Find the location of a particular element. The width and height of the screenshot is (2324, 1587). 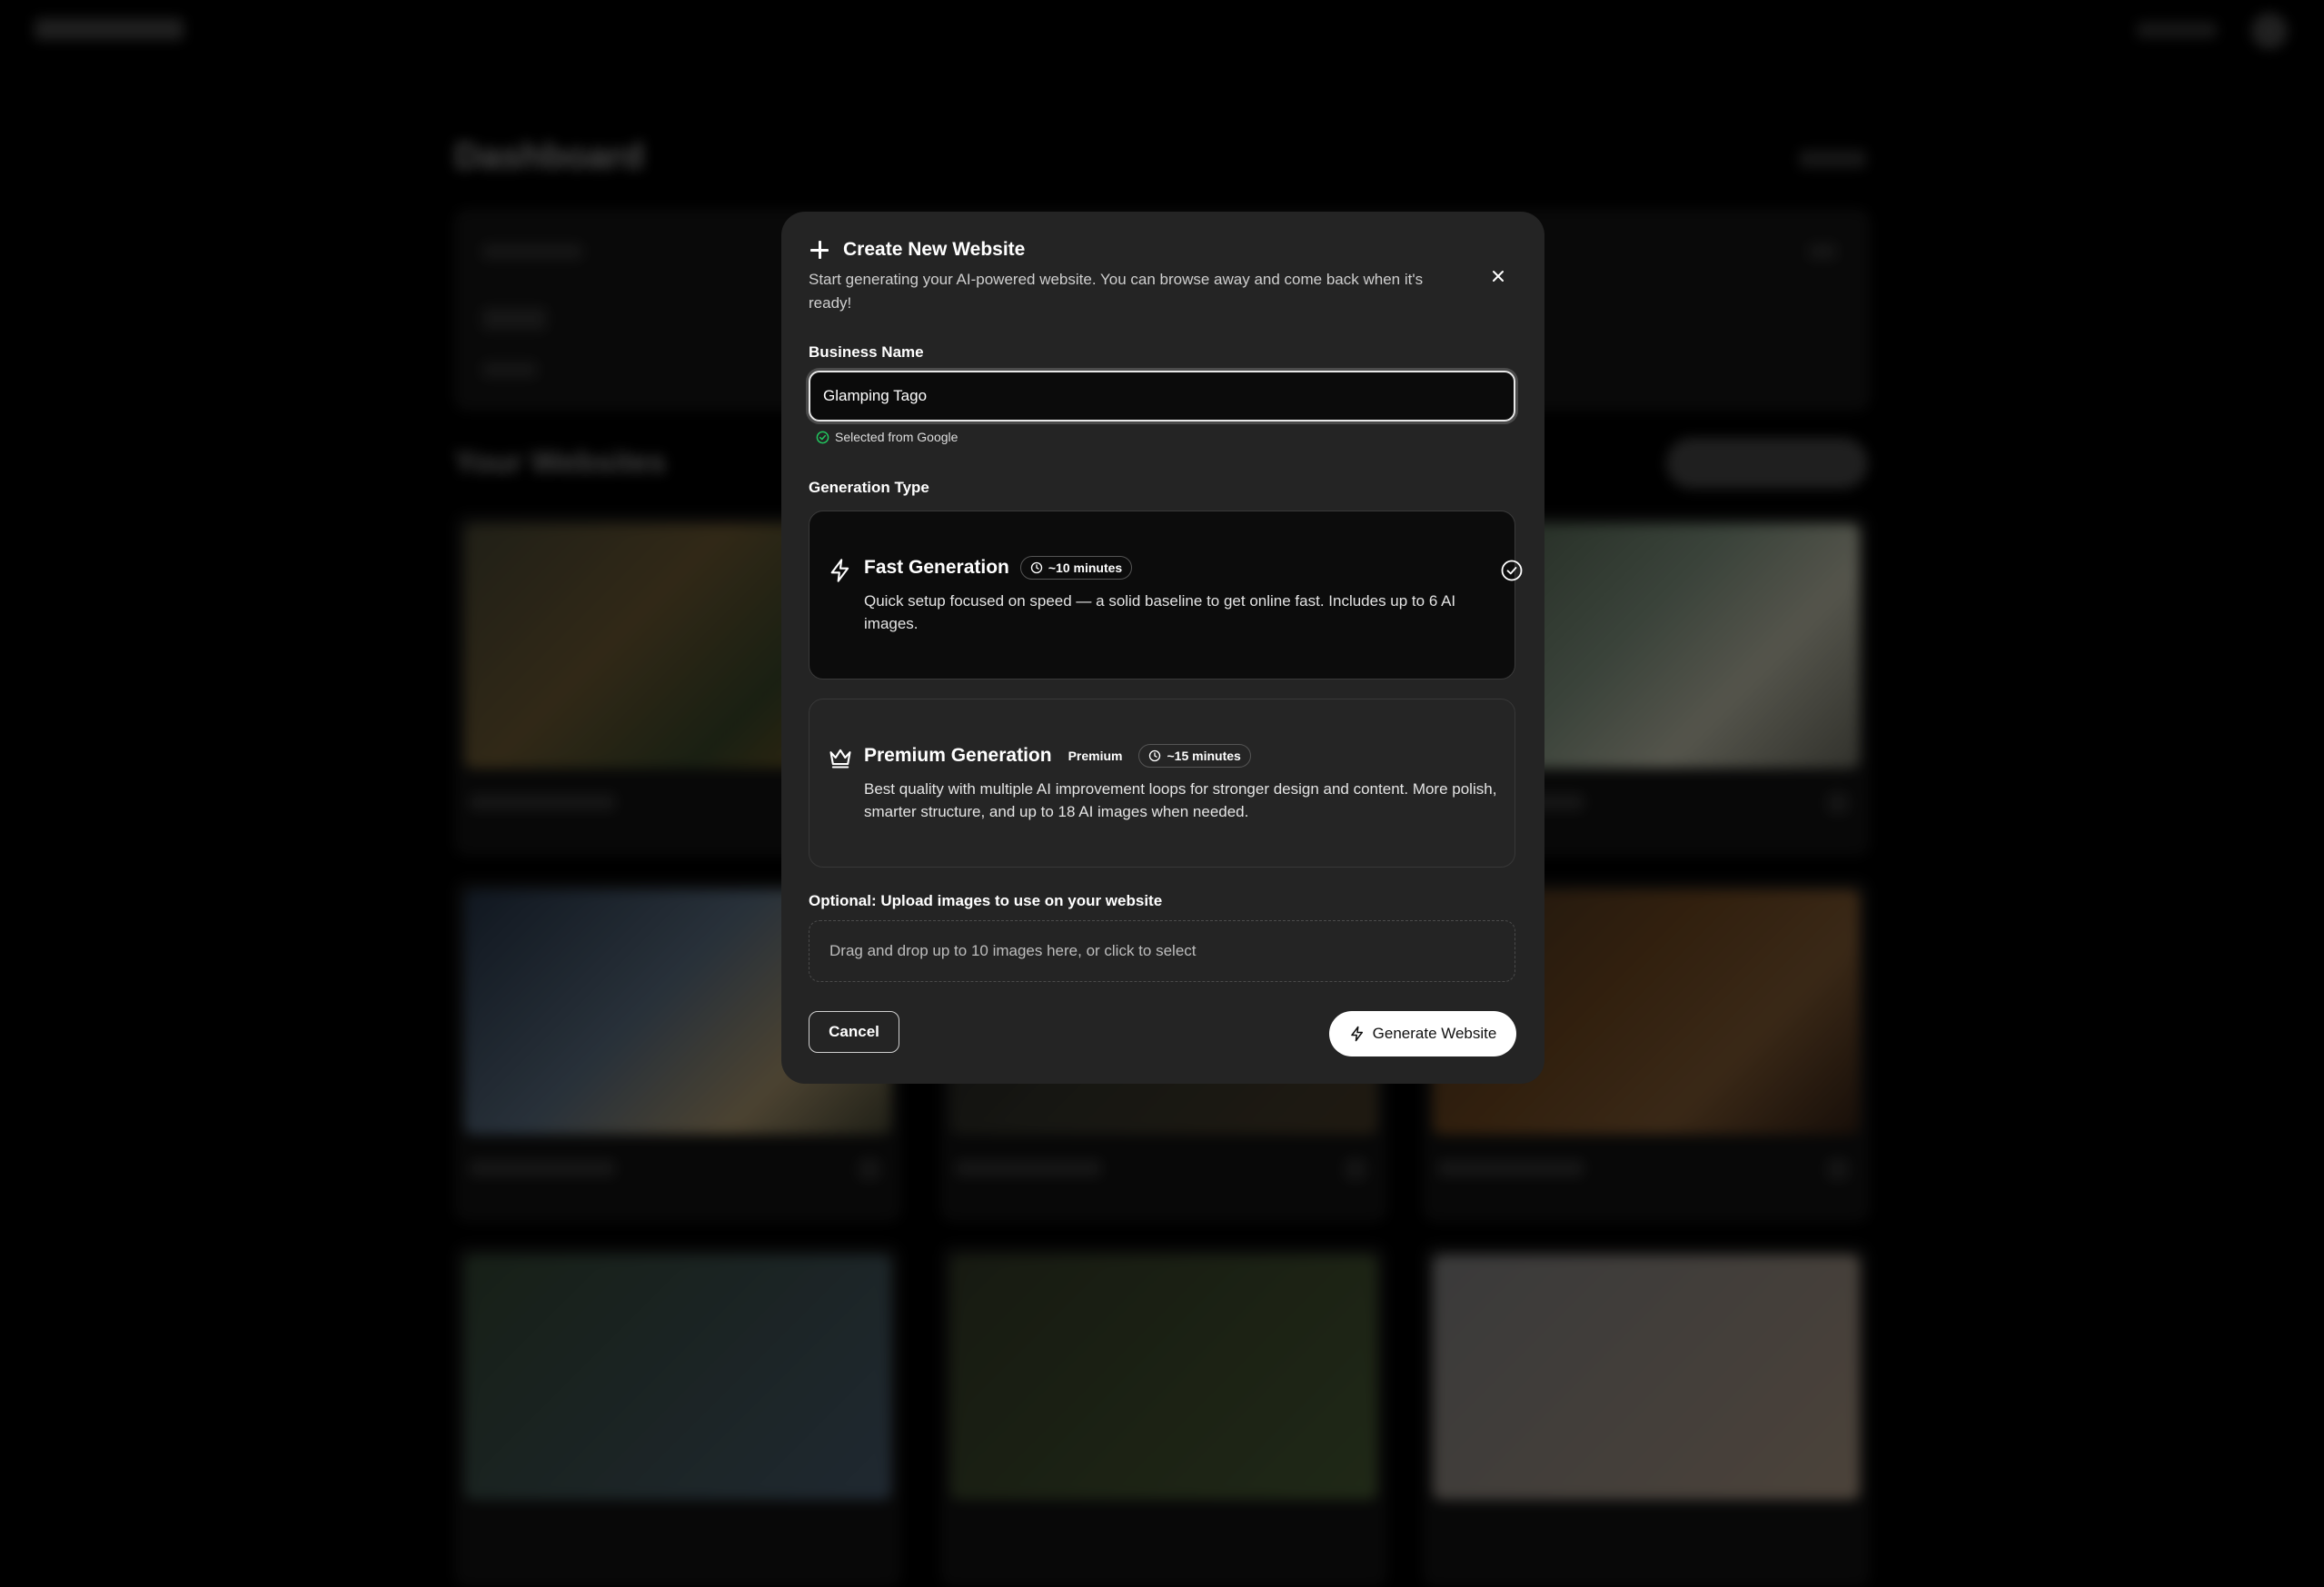

dialog-title: Create New Website is located at coordinates (935, 249).